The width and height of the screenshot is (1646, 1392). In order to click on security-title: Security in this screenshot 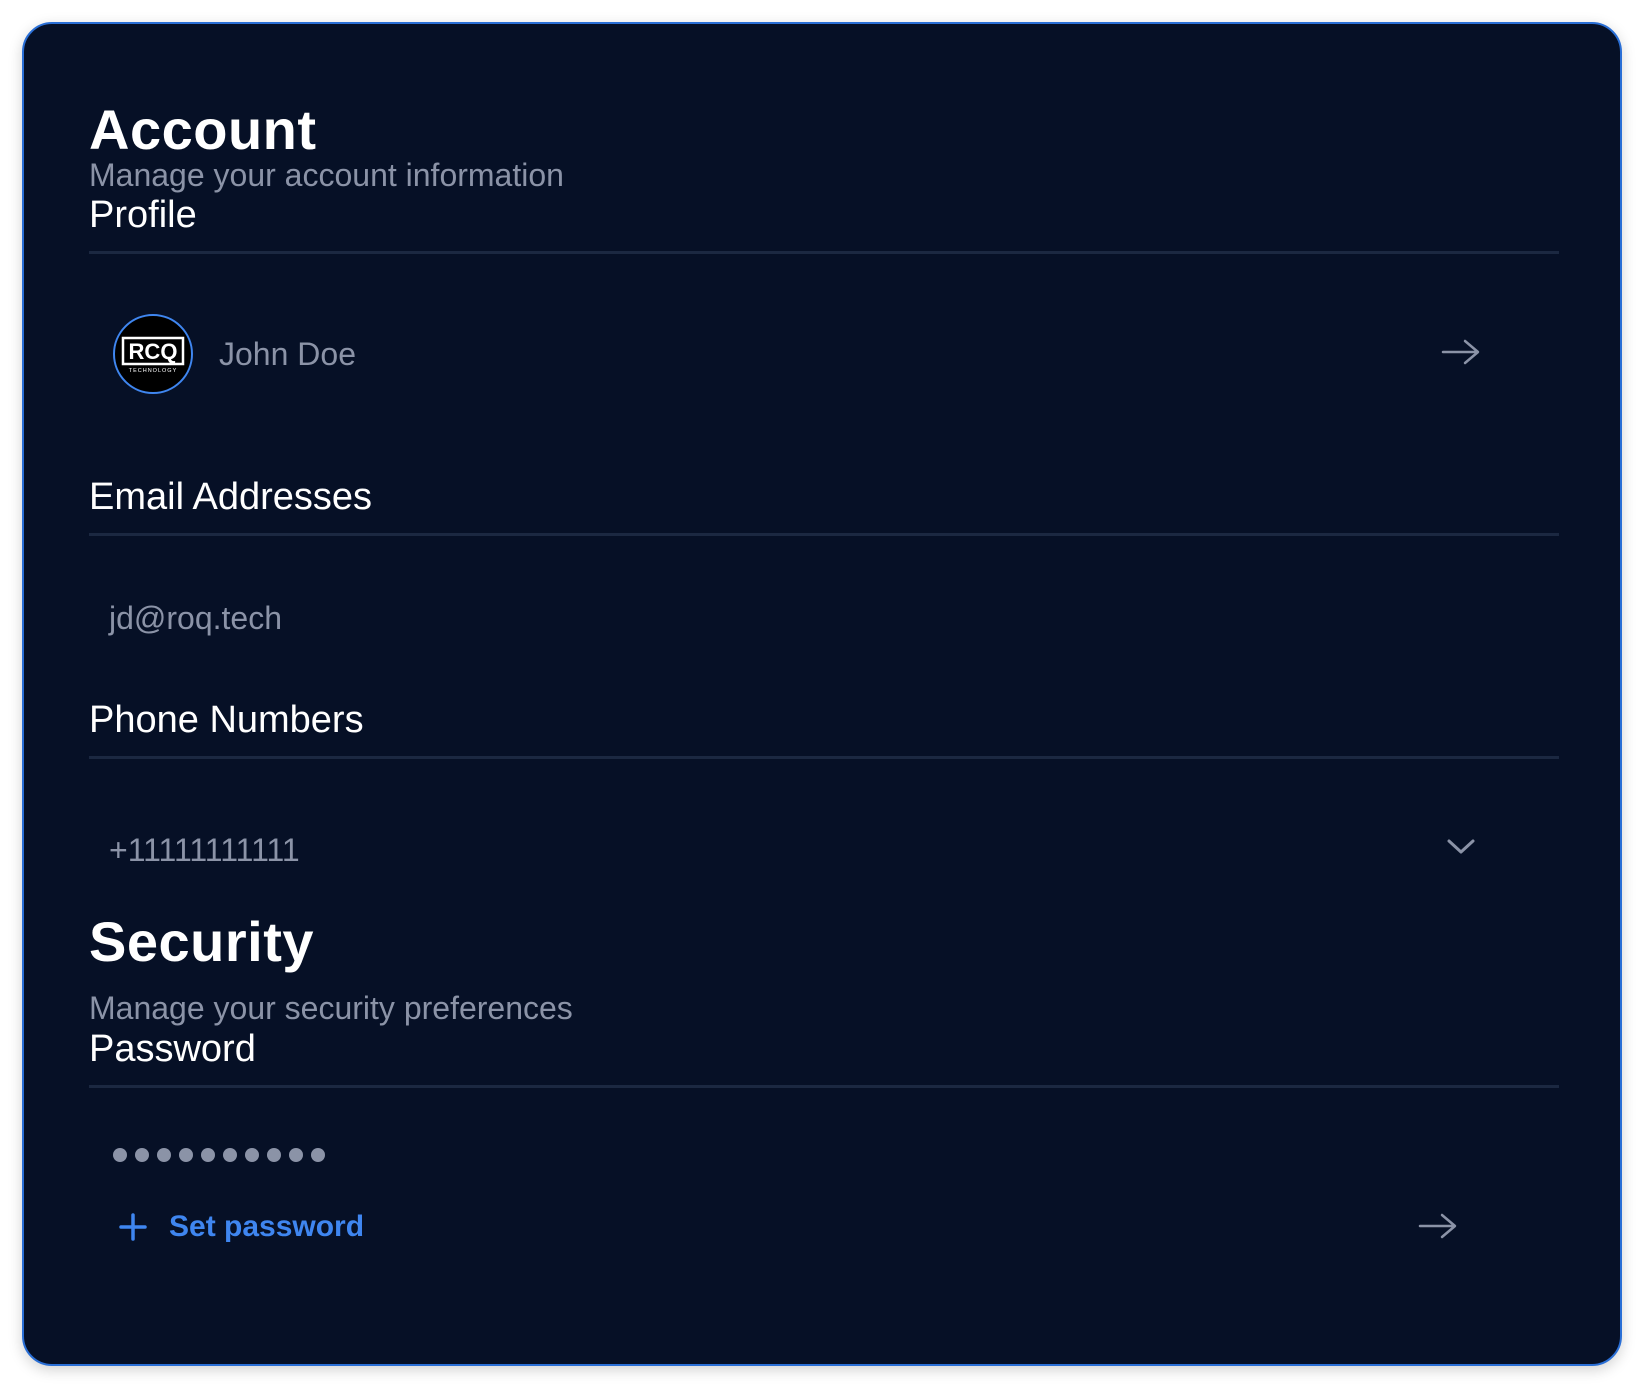, I will do `click(201, 941)`.